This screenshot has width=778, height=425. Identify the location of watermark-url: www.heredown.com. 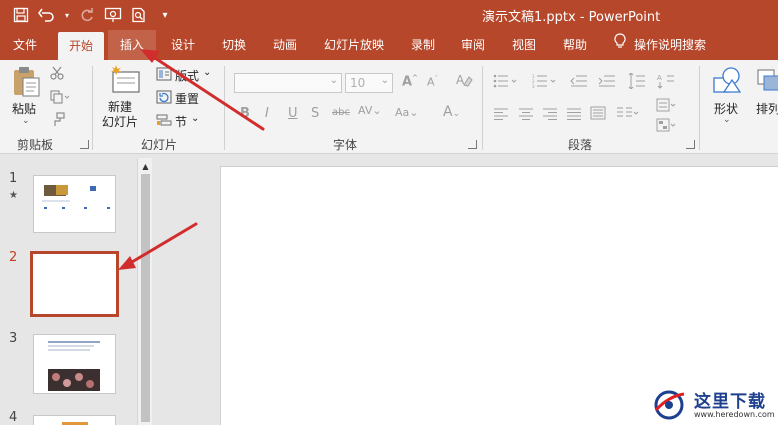
(734, 414).